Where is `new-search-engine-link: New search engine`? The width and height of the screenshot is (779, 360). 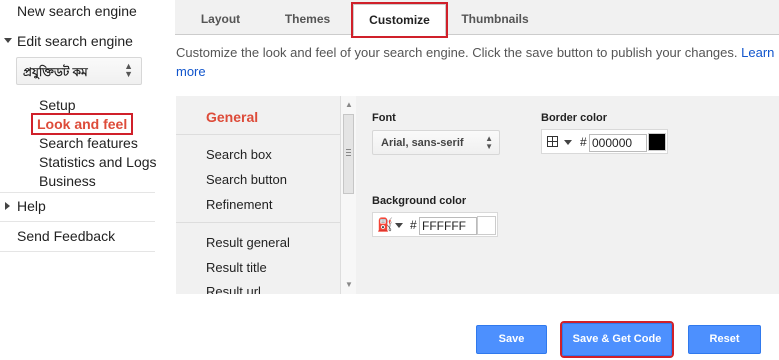 new-search-engine-link: New search engine is located at coordinates (77, 11).